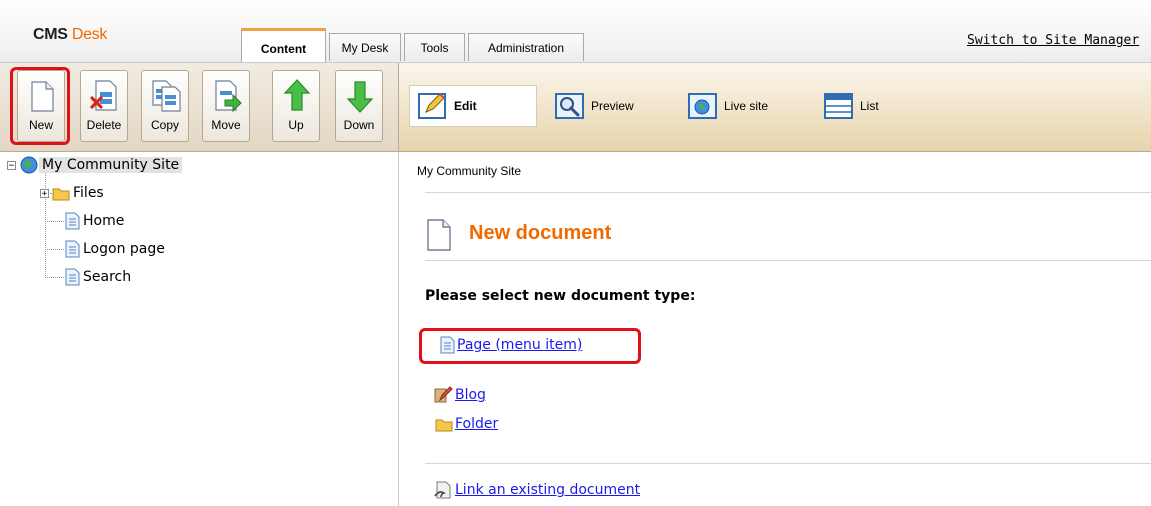 The height and width of the screenshot is (506, 1151). I want to click on preview-icon, so click(569, 106).